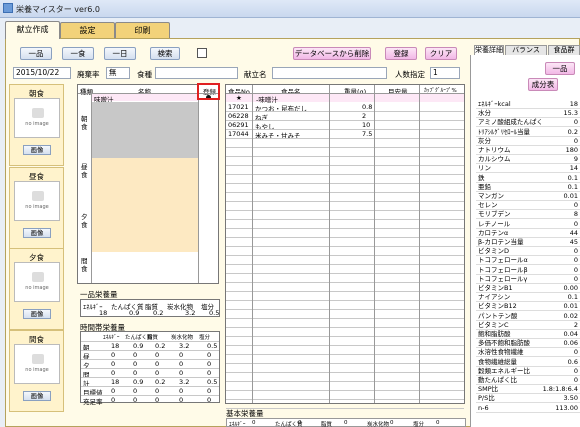  What do you see at coordinates (238, 116) in the screenshot?
I see `food-row-no: 06228` at bounding box center [238, 116].